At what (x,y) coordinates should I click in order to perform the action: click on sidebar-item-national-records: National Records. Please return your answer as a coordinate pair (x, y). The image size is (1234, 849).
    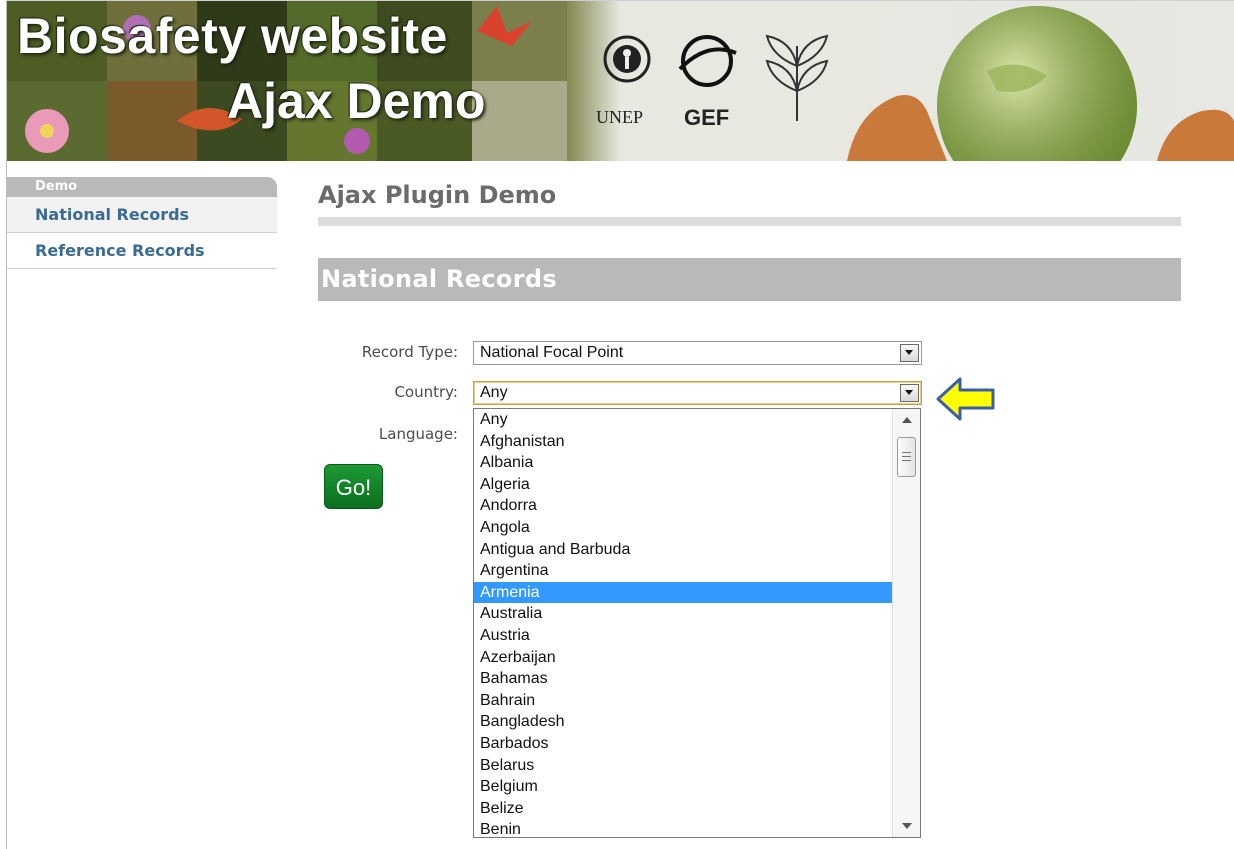
    Looking at the image, I should click on (142, 215).